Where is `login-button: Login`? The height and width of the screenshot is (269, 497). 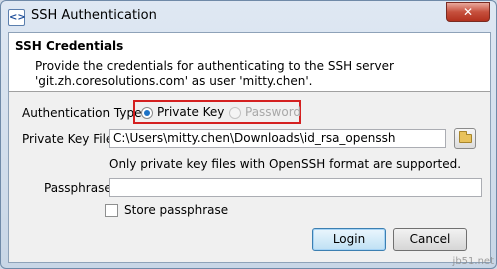
login-button: Login is located at coordinates (349, 239).